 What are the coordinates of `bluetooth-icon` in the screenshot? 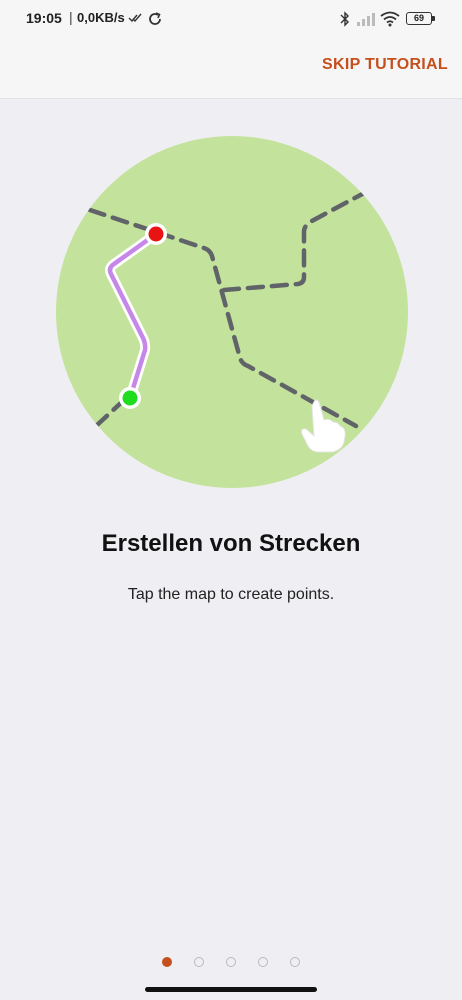 It's located at (344, 19).